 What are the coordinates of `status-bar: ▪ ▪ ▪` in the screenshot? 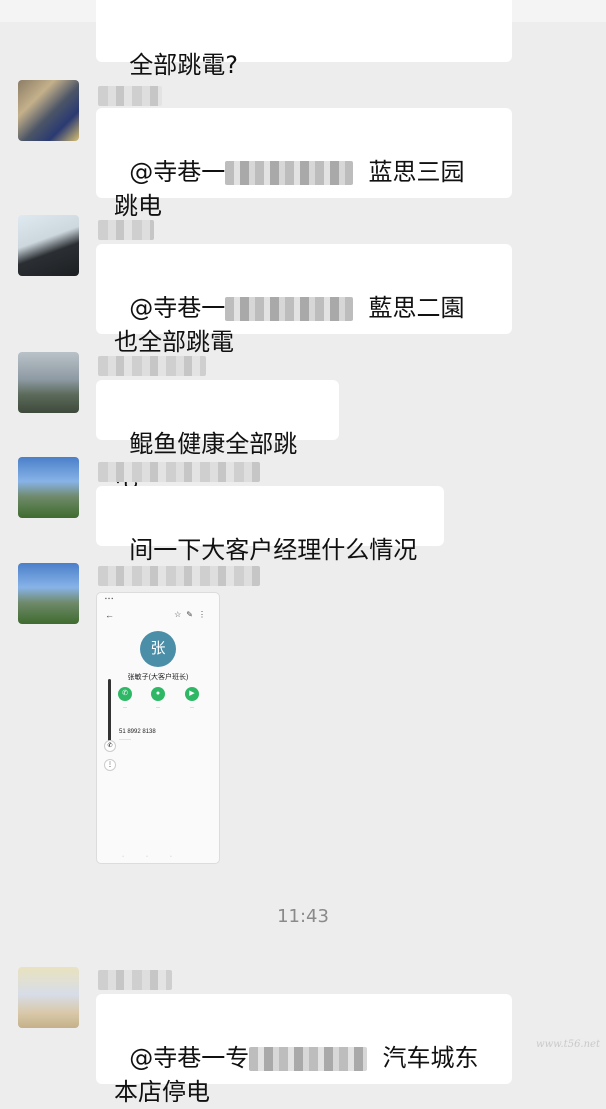 It's located at (109, 599).